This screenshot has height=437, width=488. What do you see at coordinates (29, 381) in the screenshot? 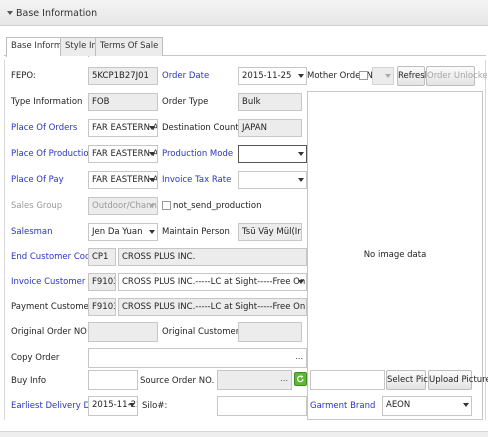
I see `buy-info-label: Buy Info` at bounding box center [29, 381].